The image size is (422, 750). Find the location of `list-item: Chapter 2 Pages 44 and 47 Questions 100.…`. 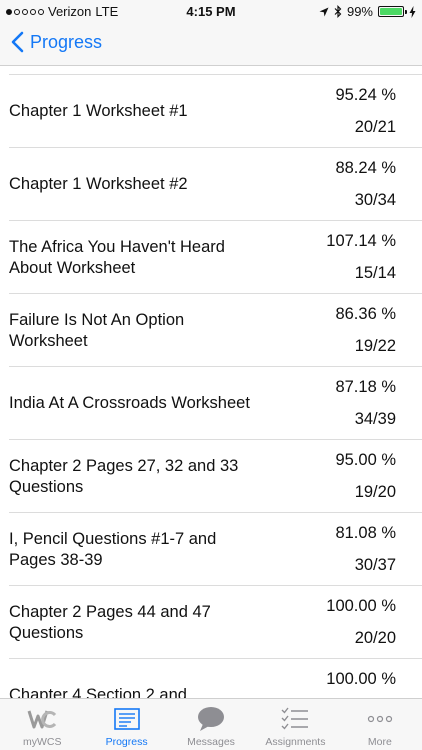

list-item: Chapter 2 Pages 44 and 47 Questions 100.… is located at coordinates (211, 622).